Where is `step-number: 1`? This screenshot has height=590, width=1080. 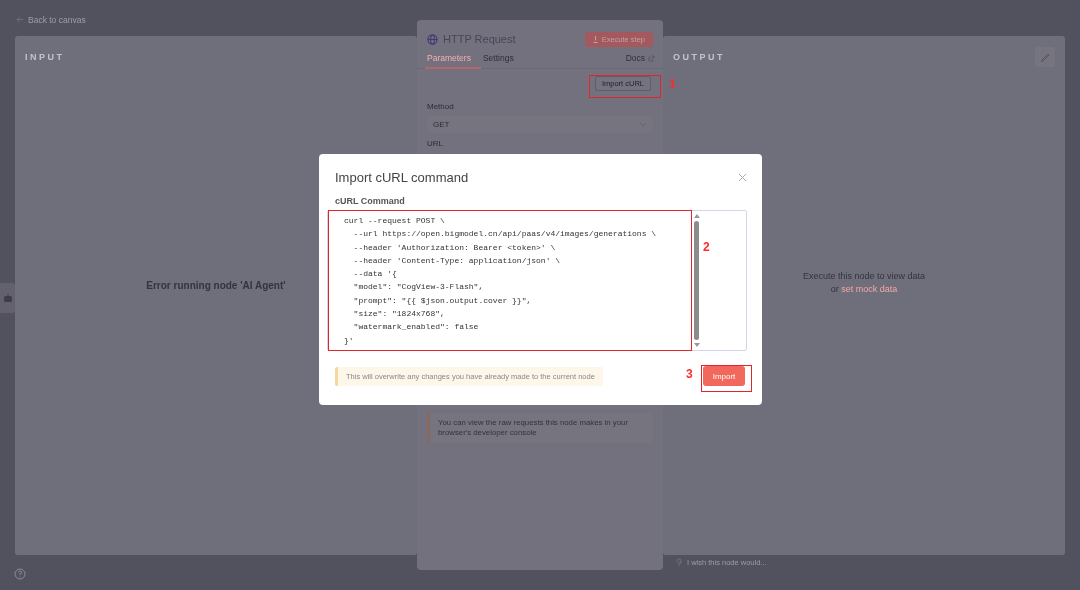
step-number: 1 is located at coordinates (672, 84).